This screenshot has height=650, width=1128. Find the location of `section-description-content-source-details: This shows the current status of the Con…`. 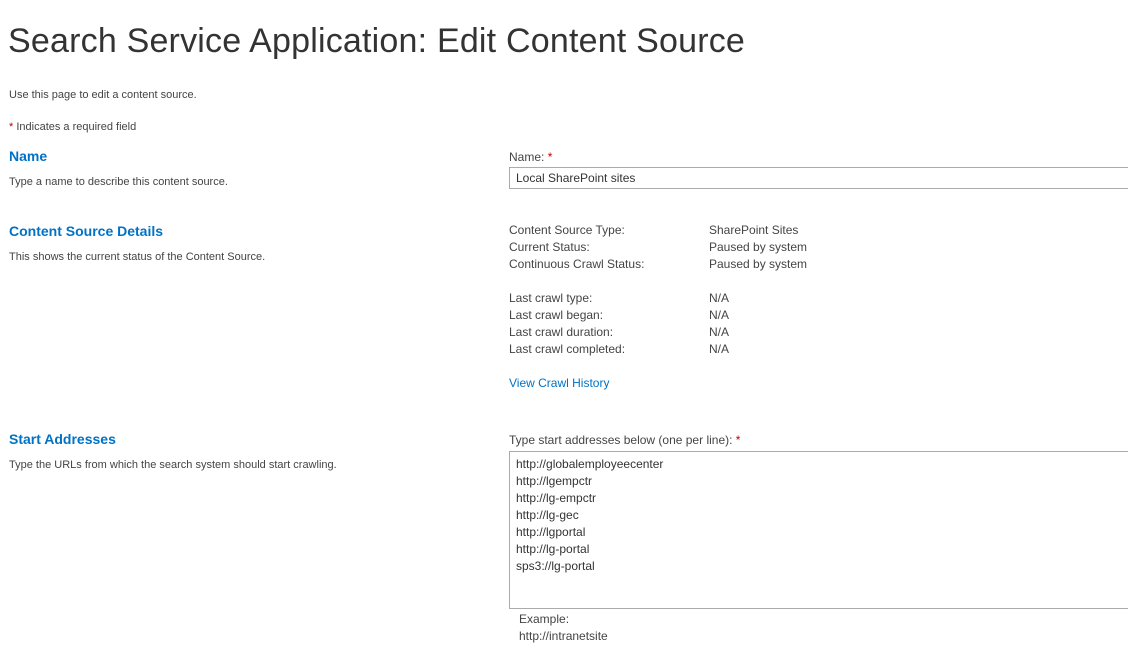

section-description-content-source-details: This shows the current status of the Con… is located at coordinates (137, 257).